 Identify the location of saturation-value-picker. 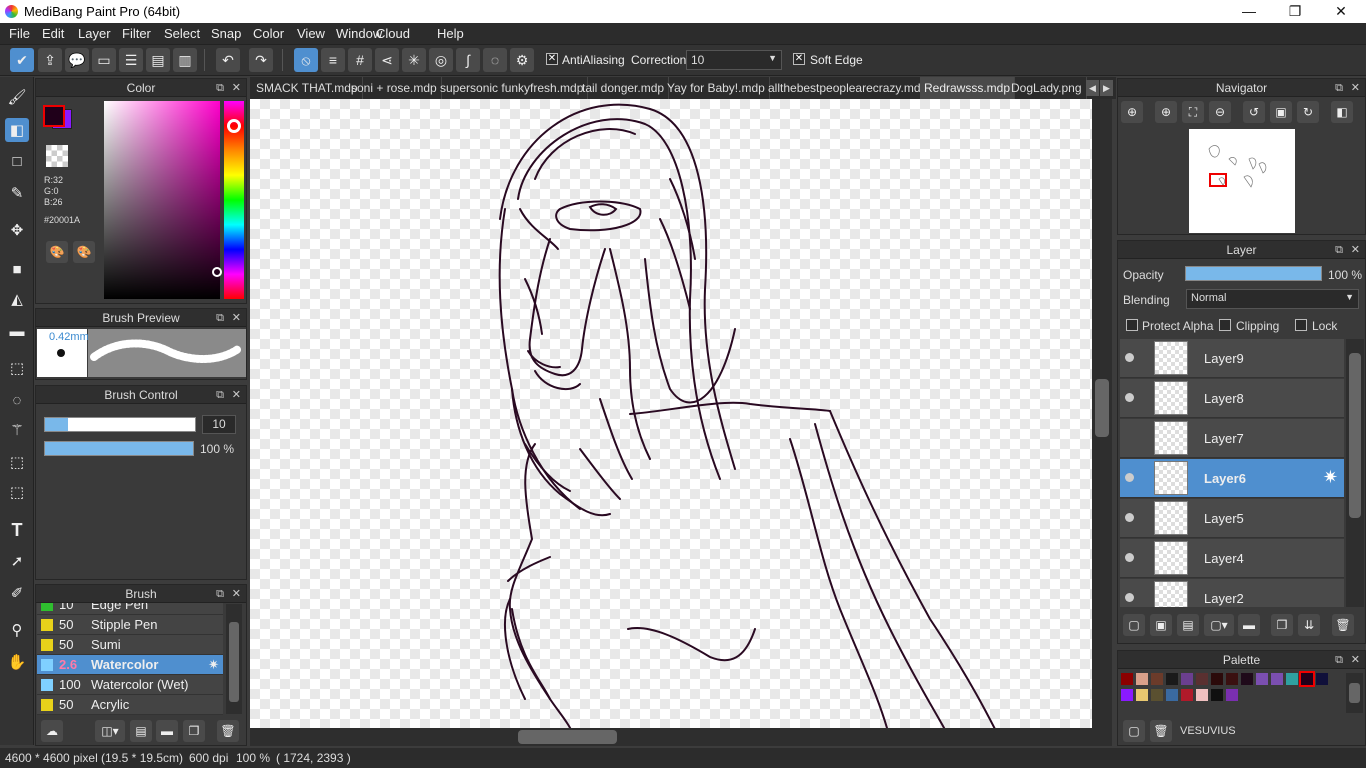
(162, 200).